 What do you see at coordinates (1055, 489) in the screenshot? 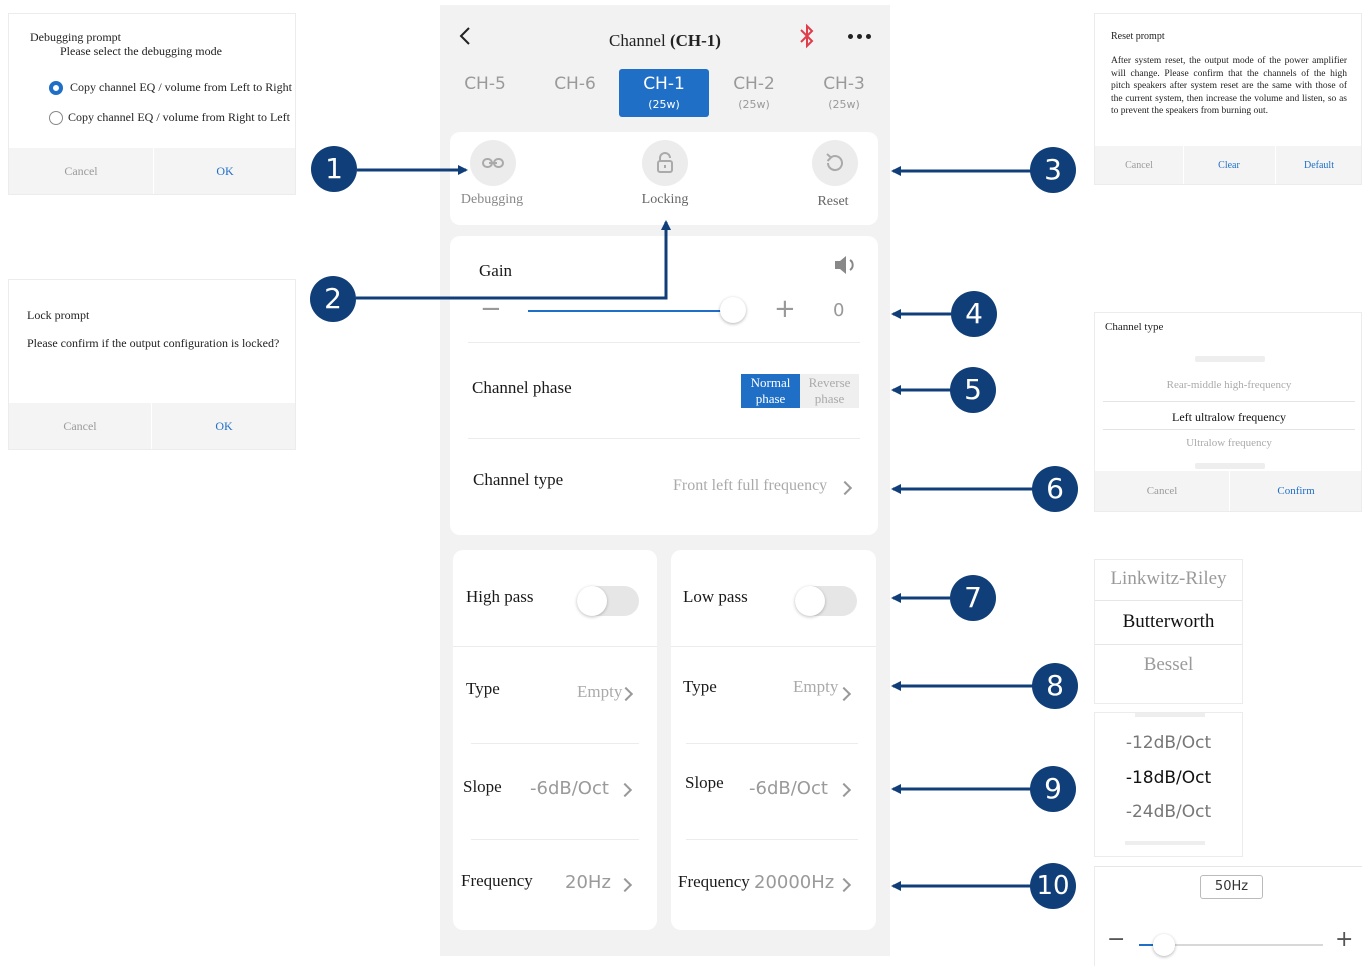
I see `callout-6: 6` at bounding box center [1055, 489].